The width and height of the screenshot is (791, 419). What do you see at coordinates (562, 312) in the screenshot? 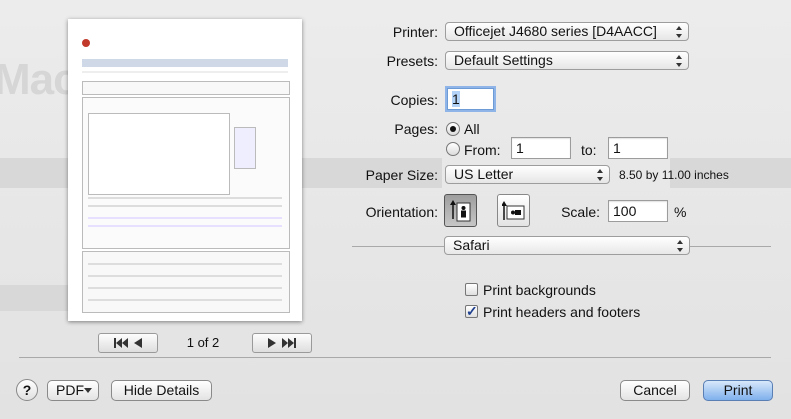
I see `print-headers-footers-label: Print headers and footers` at bounding box center [562, 312].